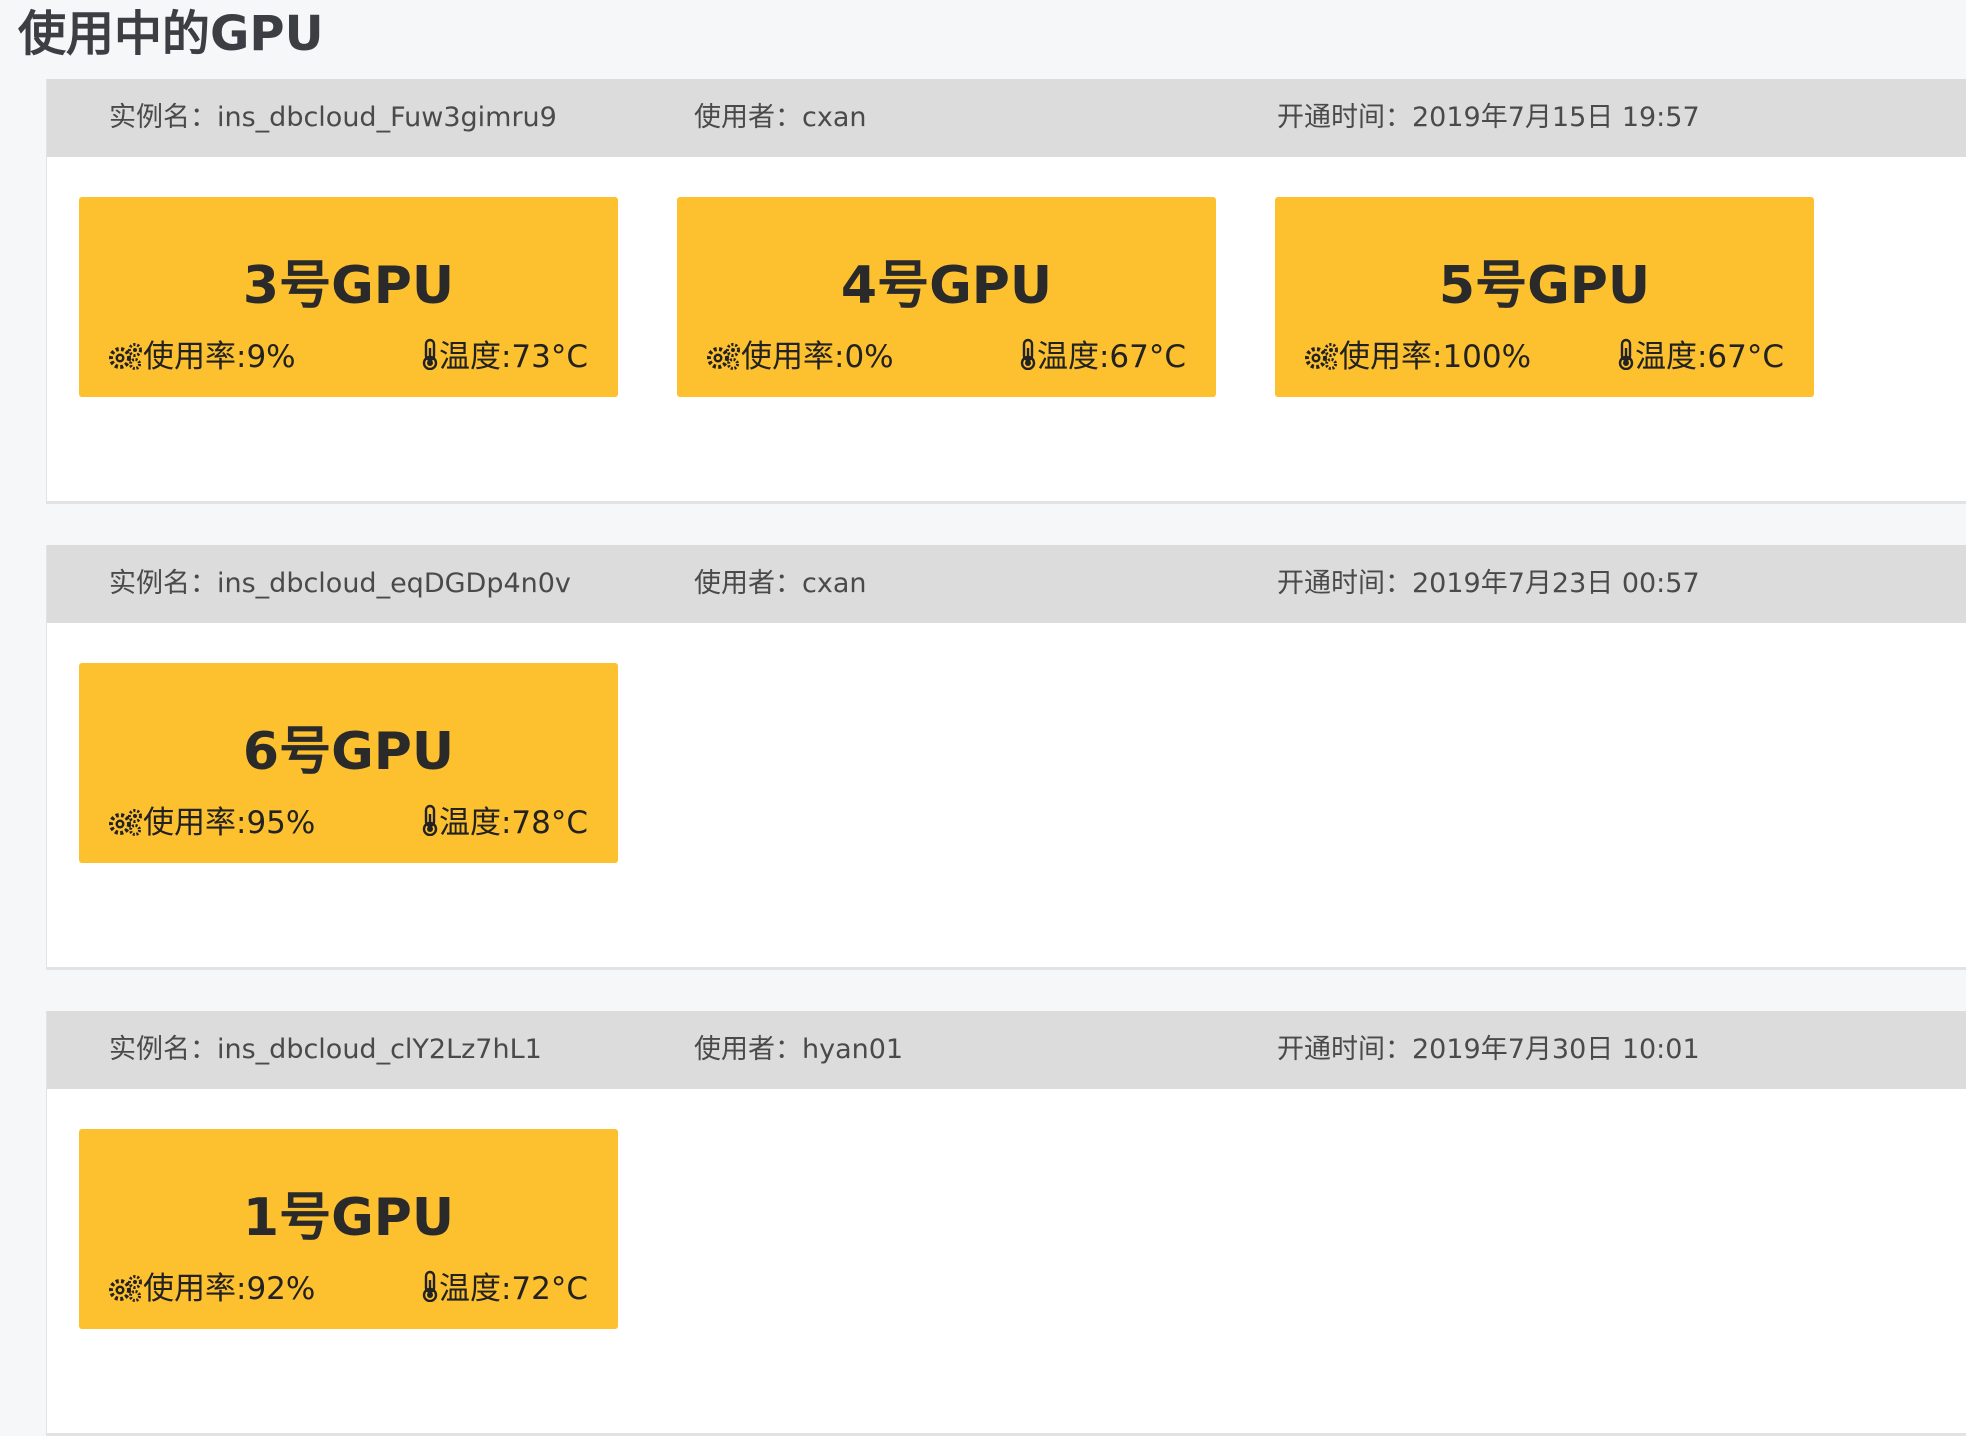 This screenshot has width=1966, height=1436. I want to click on gpu-usage: 使用率:9%, so click(202, 357).